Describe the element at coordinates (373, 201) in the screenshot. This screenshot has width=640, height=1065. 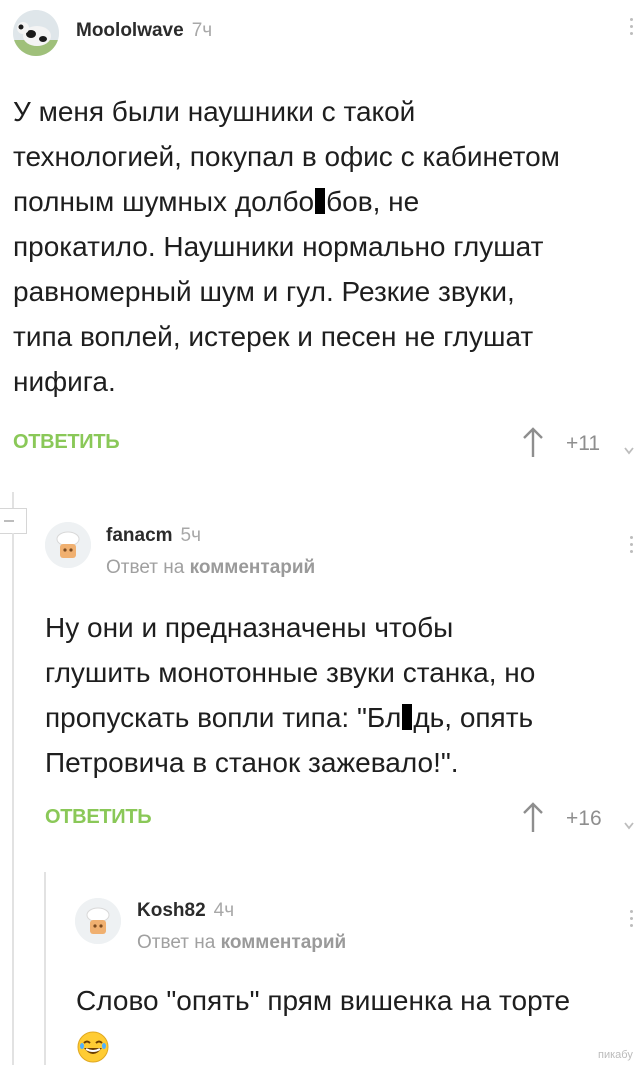
I see `text-fragment: бов, не` at that location.